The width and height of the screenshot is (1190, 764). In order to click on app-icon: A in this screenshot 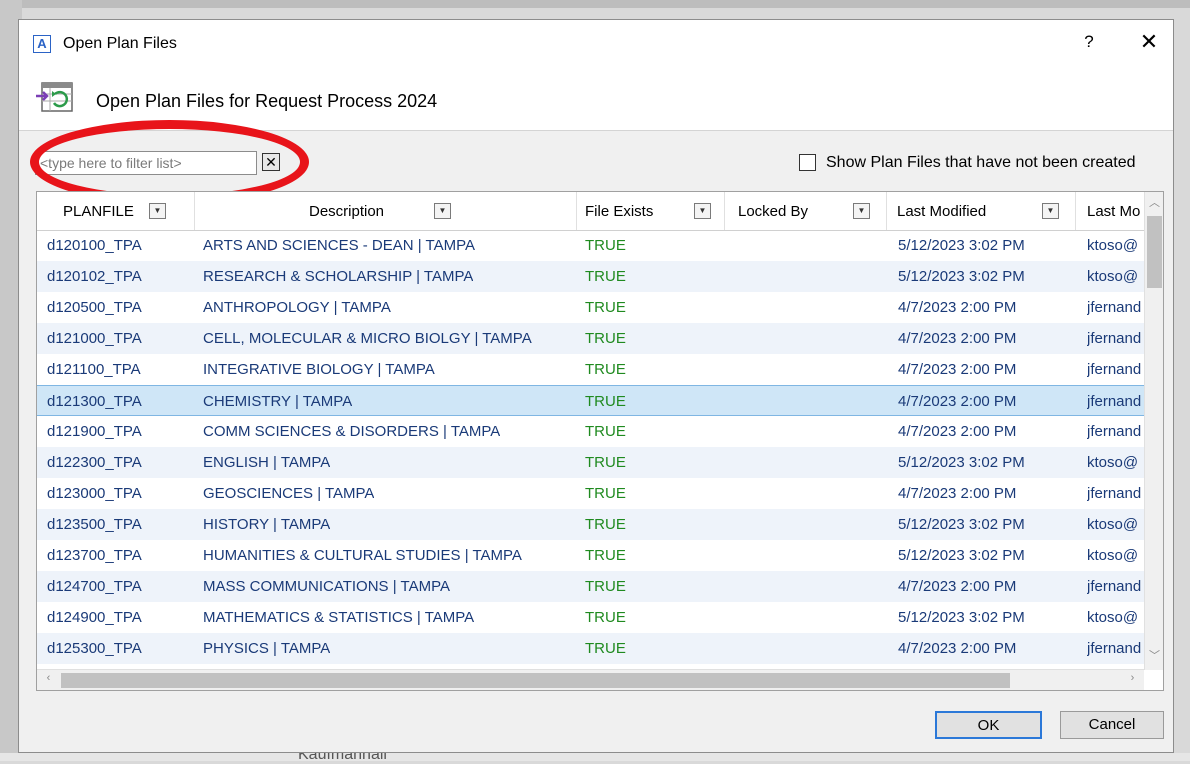, I will do `click(42, 44)`.